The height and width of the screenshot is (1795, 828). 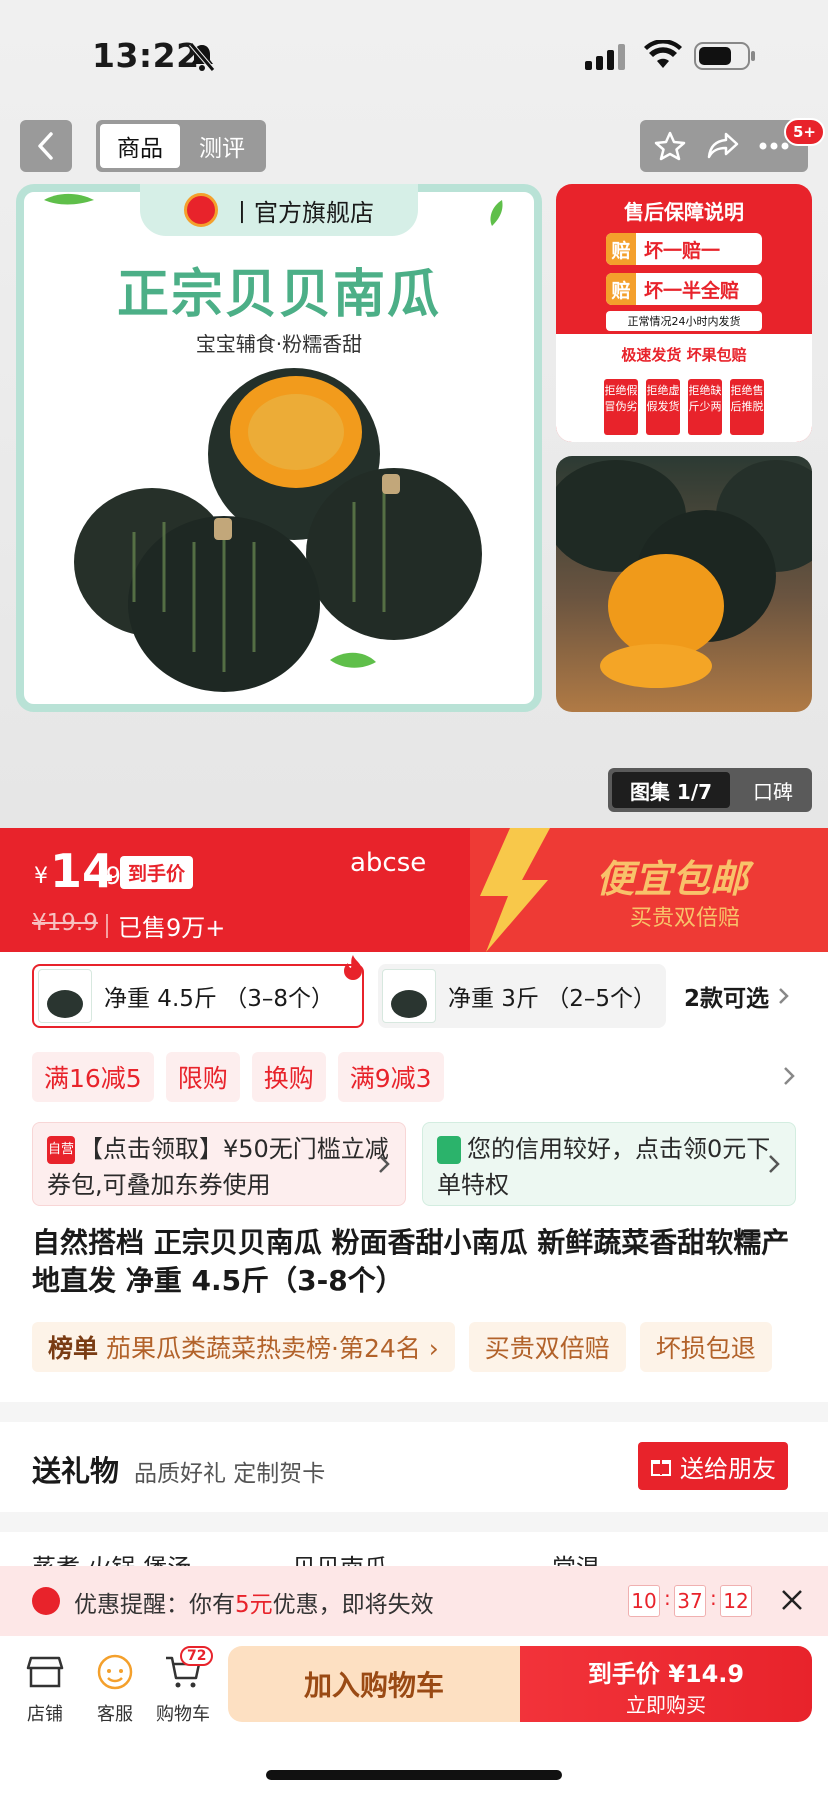 I want to click on promo-title: 便宜包邮, so click(x=672, y=879).